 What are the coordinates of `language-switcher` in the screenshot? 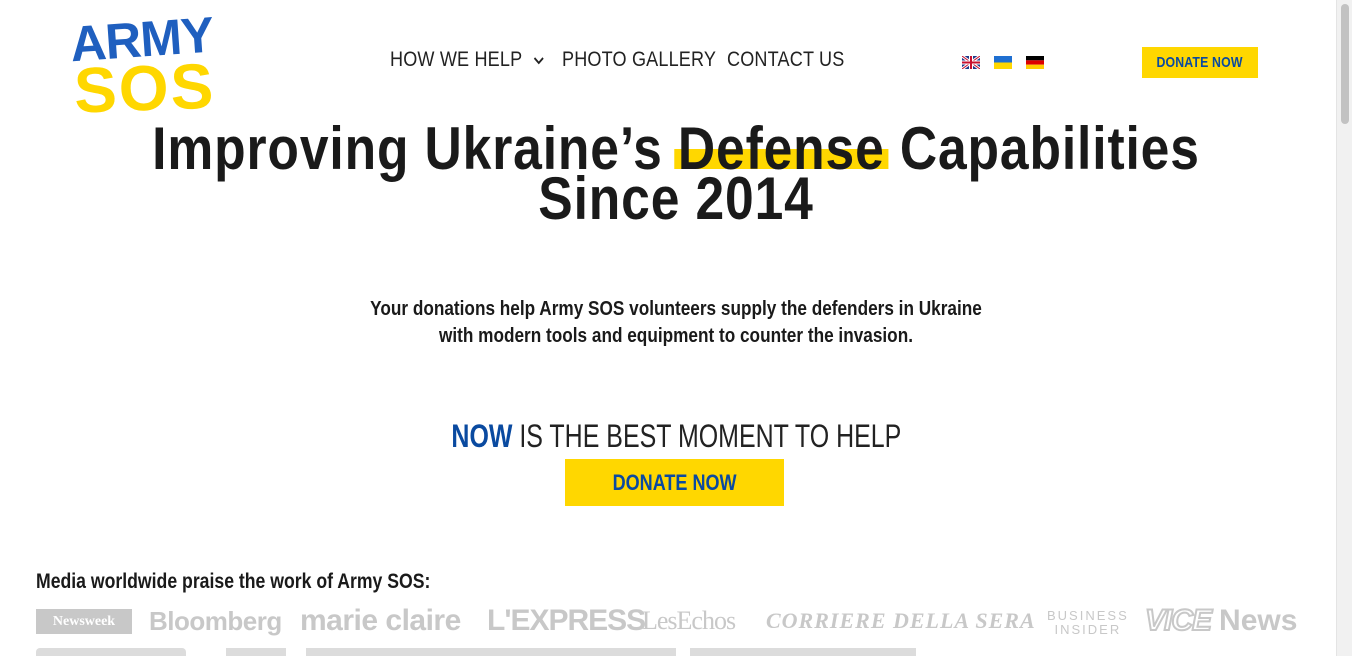 It's located at (1003, 62).